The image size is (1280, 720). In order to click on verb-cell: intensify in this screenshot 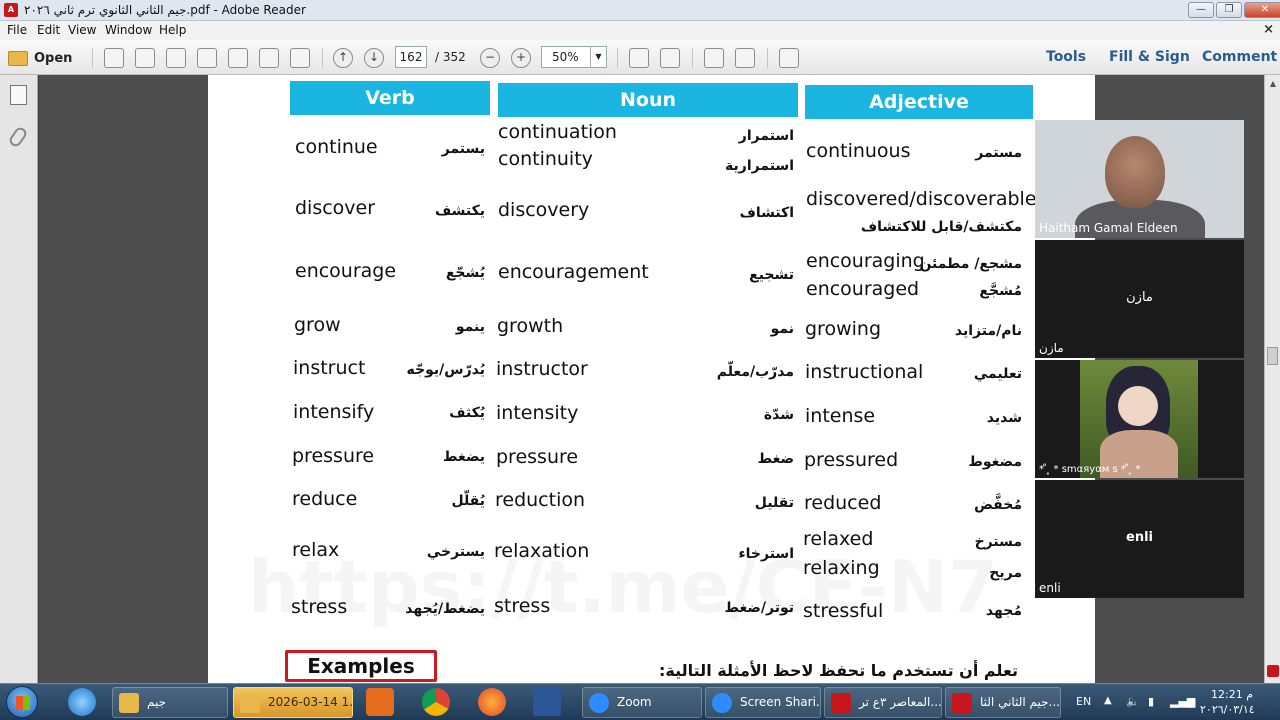, I will do `click(334, 412)`.